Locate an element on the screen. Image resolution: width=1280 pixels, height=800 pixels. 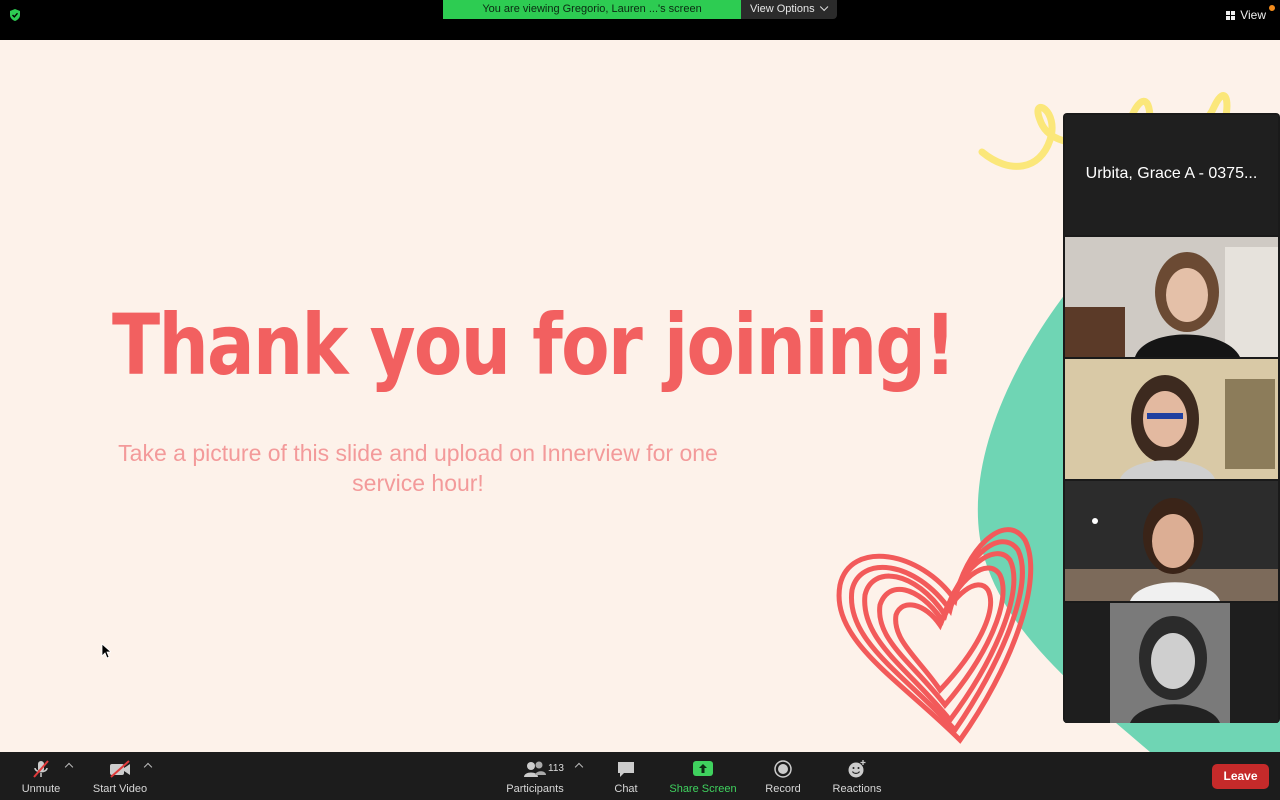
share-screen-button: Share Screen is located at coordinates (703, 778).